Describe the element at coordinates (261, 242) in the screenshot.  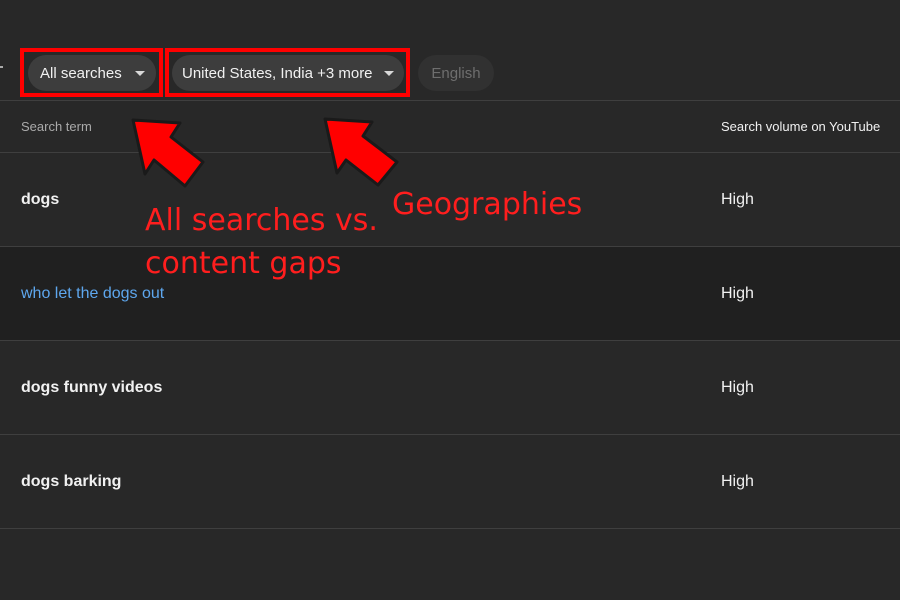
I see `annotation-searches-note: All searches vs. content gaps` at that location.